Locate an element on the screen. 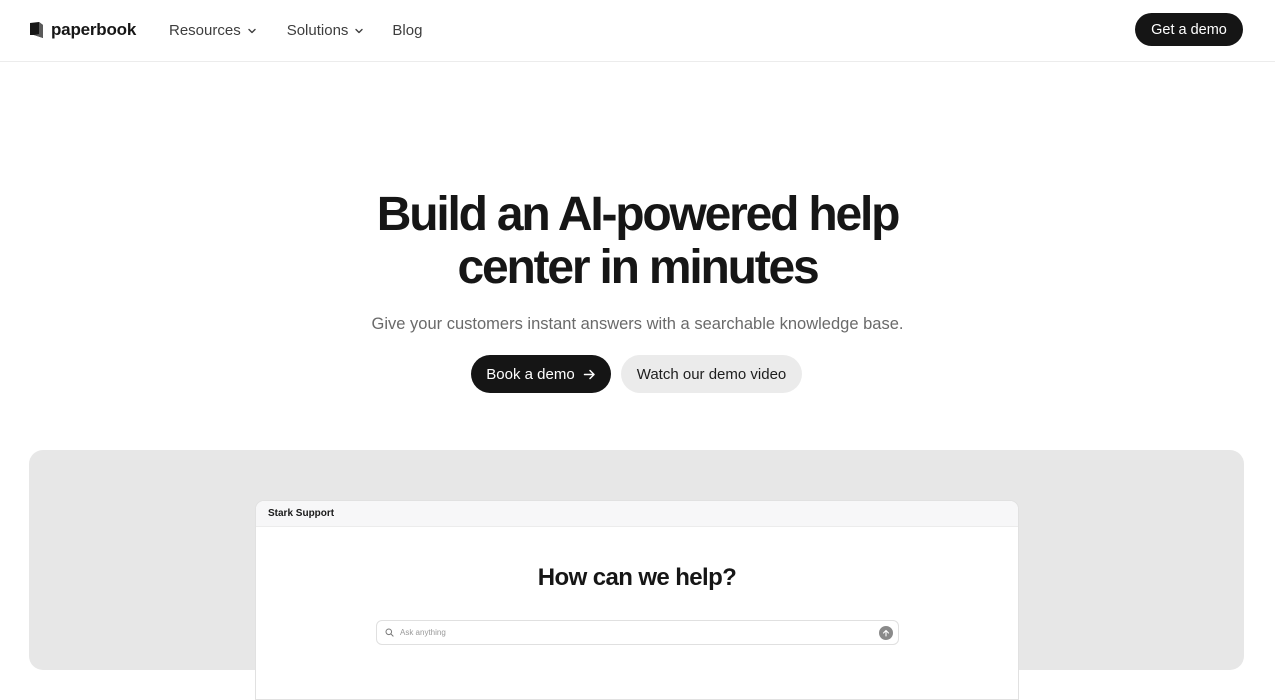 This screenshot has height=700, width=1275. logo-text: paperbook is located at coordinates (94, 29).